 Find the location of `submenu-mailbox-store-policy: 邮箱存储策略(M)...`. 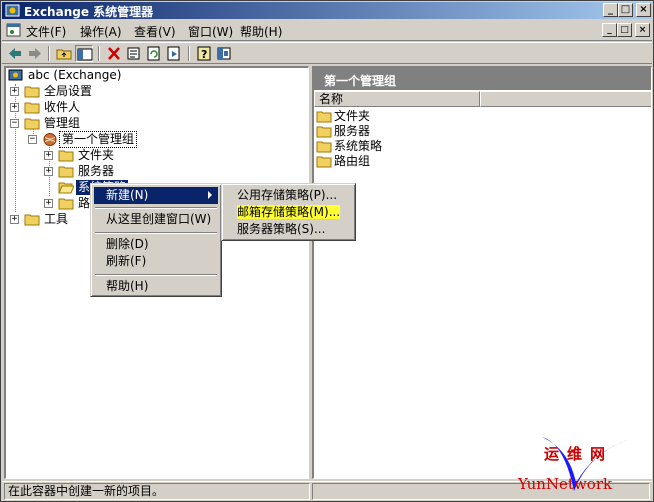

submenu-mailbox-store-policy: 邮箱存储策略(M)... is located at coordinates (288, 212).